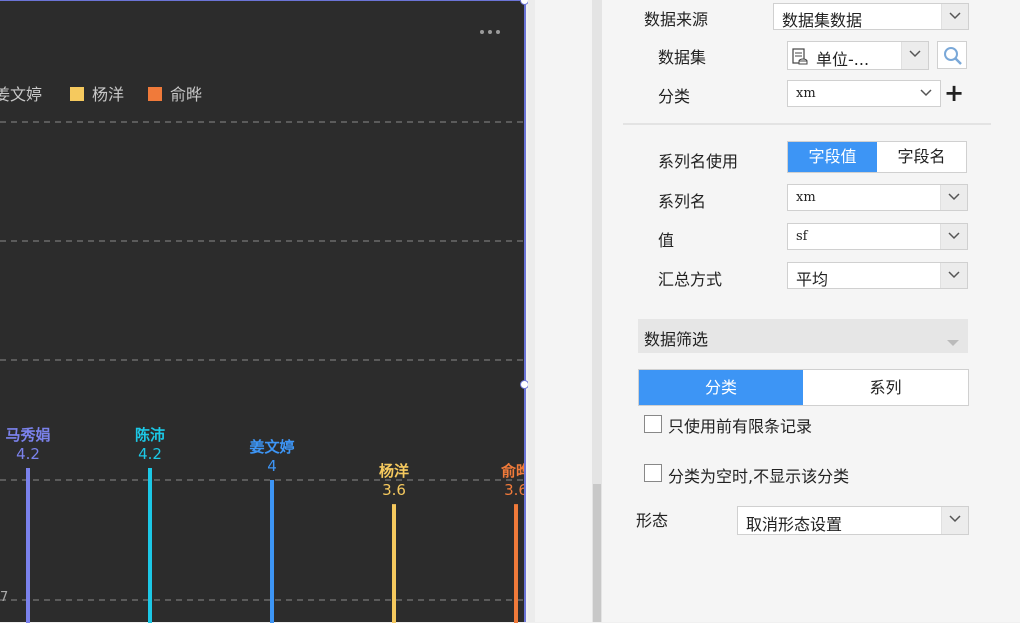 The image size is (1020, 623). Describe the element at coordinates (490, 32) in the screenshot. I see `more-dots-icon` at that location.